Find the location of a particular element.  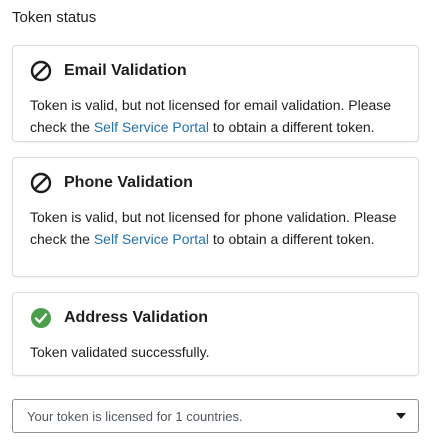

licensed-countries-select: Your token is licensed for 1 countries. is located at coordinates (215, 416).